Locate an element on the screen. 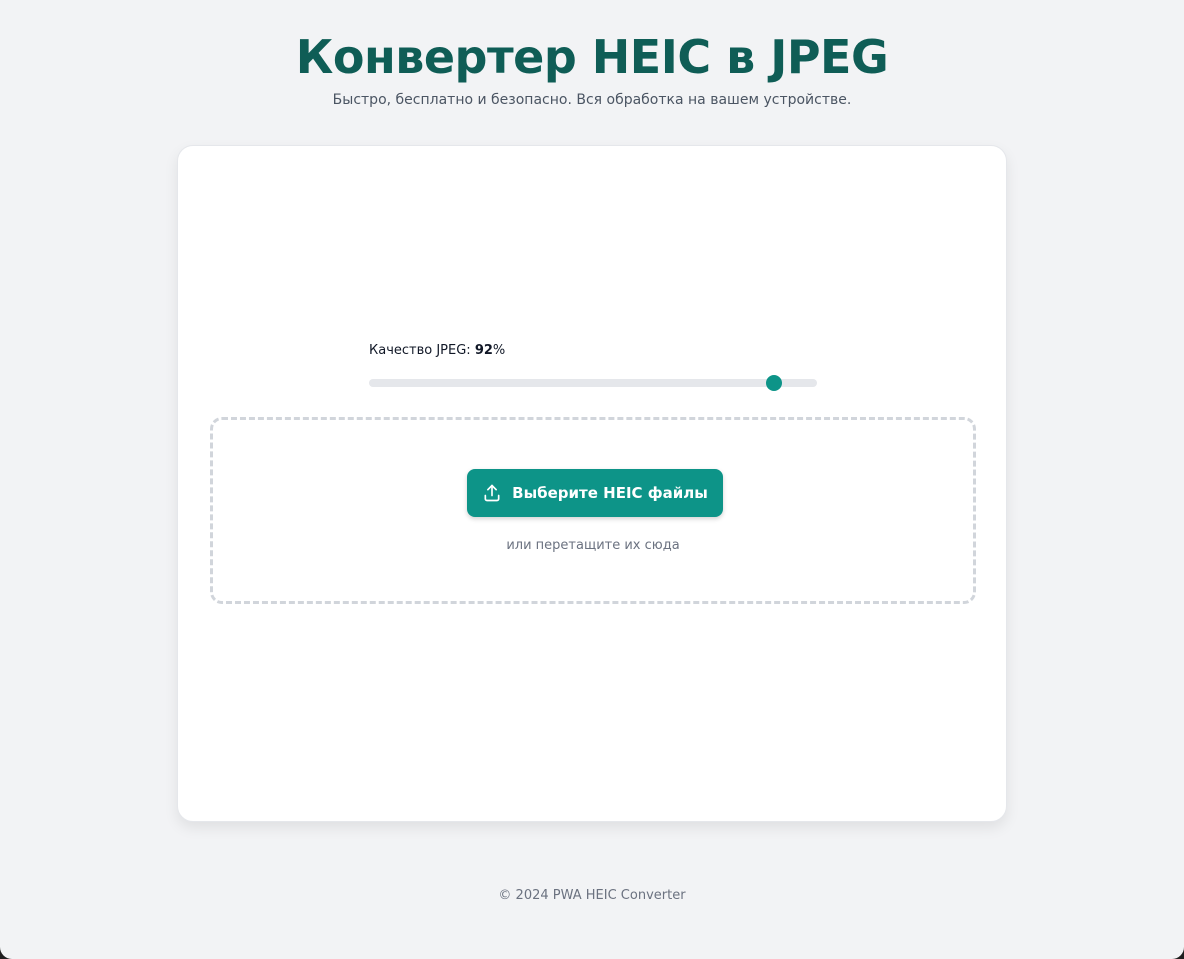  quality-slider-thumb is located at coordinates (774, 383).